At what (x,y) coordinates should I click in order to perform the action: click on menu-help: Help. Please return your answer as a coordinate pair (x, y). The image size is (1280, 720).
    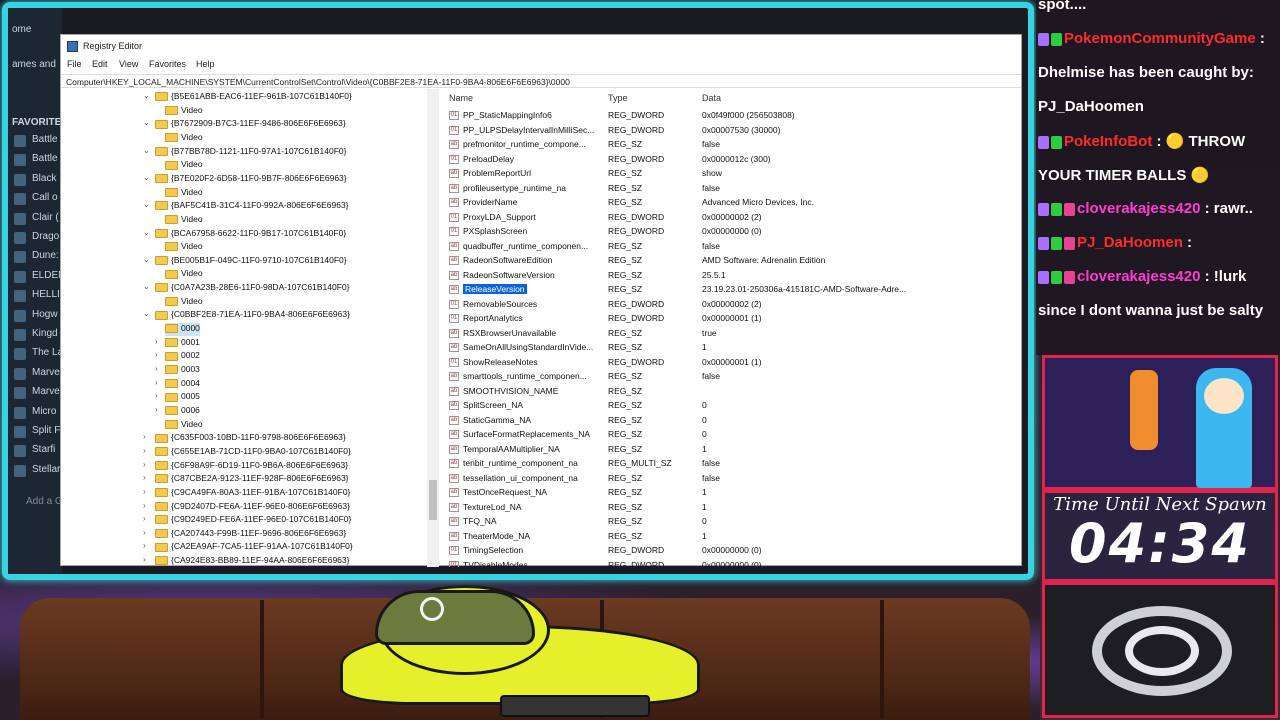
    Looking at the image, I should click on (205, 64).